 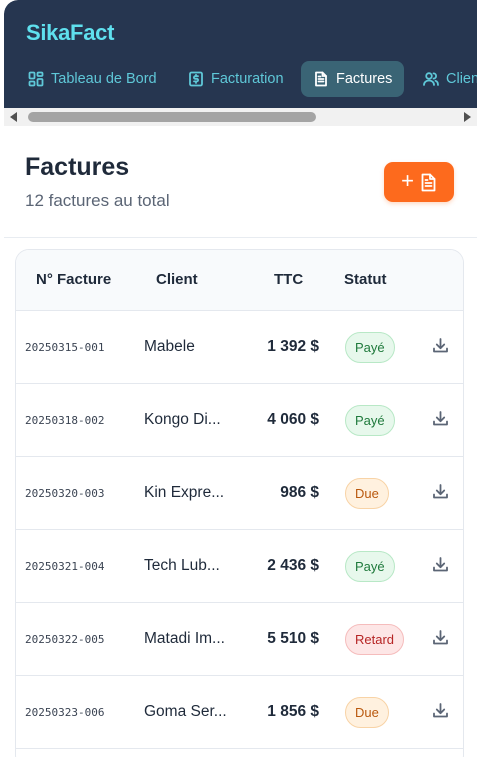 What do you see at coordinates (240, 182) in the screenshot?
I see `page-header: Factures 12 factures au total +` at bounding box center [240, 182].